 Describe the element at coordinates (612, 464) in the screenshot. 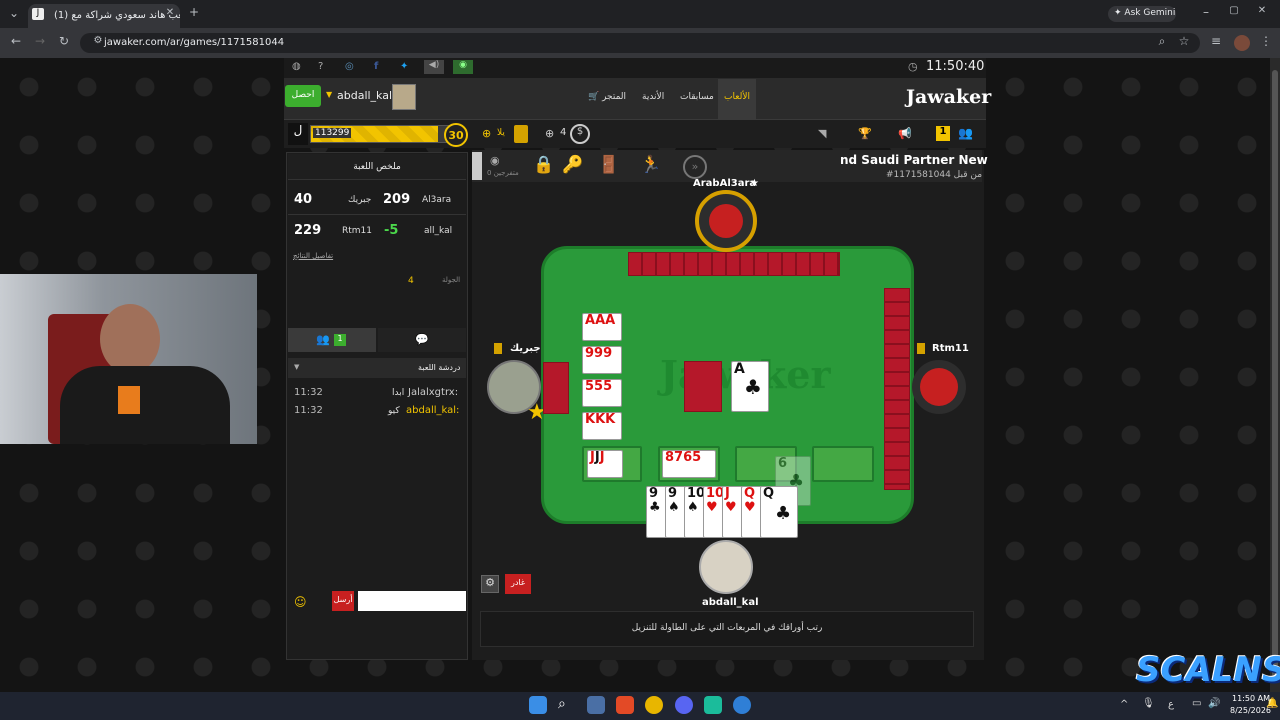

I see `meld-slot-1: JJJ` at that location.